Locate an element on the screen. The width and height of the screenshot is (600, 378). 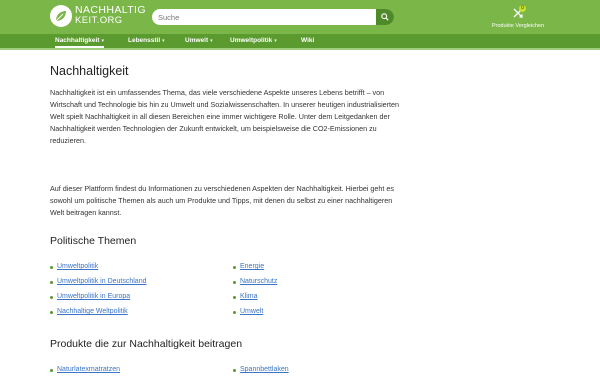
leaf-logo-icon is located at coordinates (61, 16).